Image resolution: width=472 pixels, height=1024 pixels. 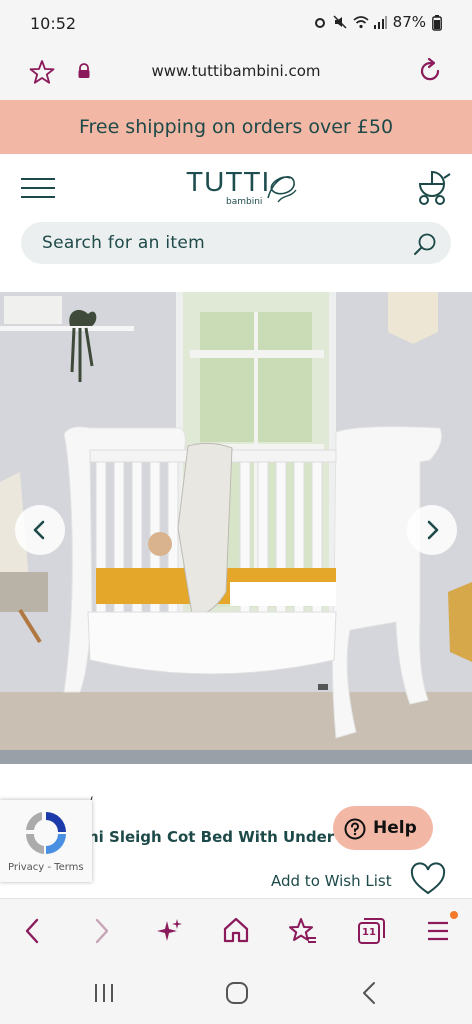 What do you see at coordinates (244, 202) in the screenshot?
I see `site-logo-sub: bambini` at bounding box center [244, 202].